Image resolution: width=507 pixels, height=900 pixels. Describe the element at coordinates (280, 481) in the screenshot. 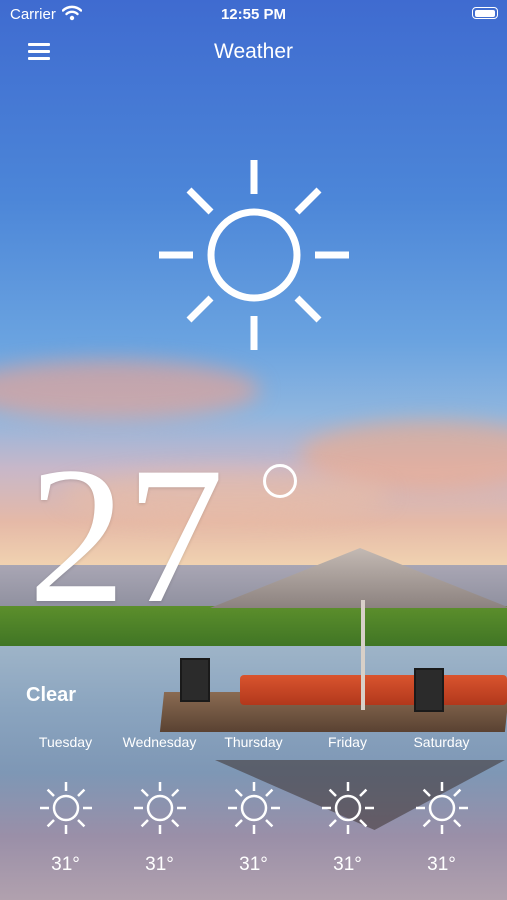

I see `degree-symbol` at that location.